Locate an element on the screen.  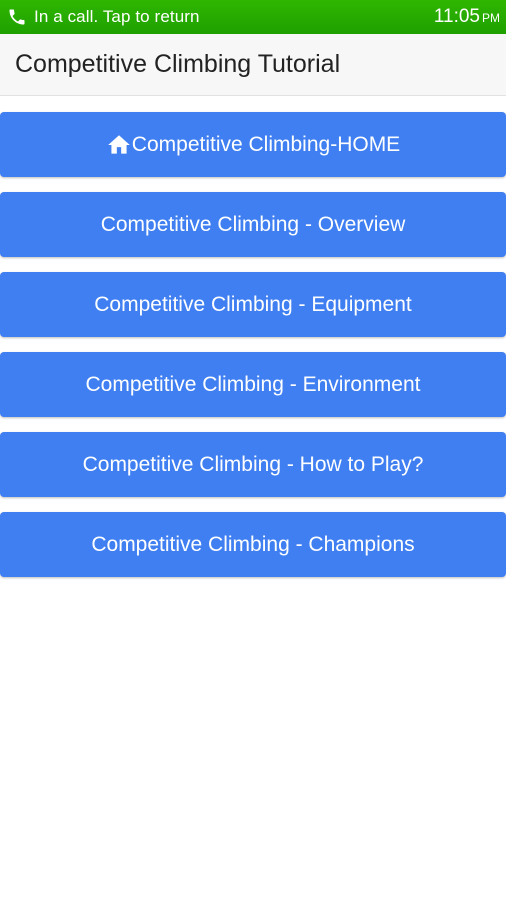
equipment-button: Competitive Climbing - Equipment is located at coordinates (253, 304).